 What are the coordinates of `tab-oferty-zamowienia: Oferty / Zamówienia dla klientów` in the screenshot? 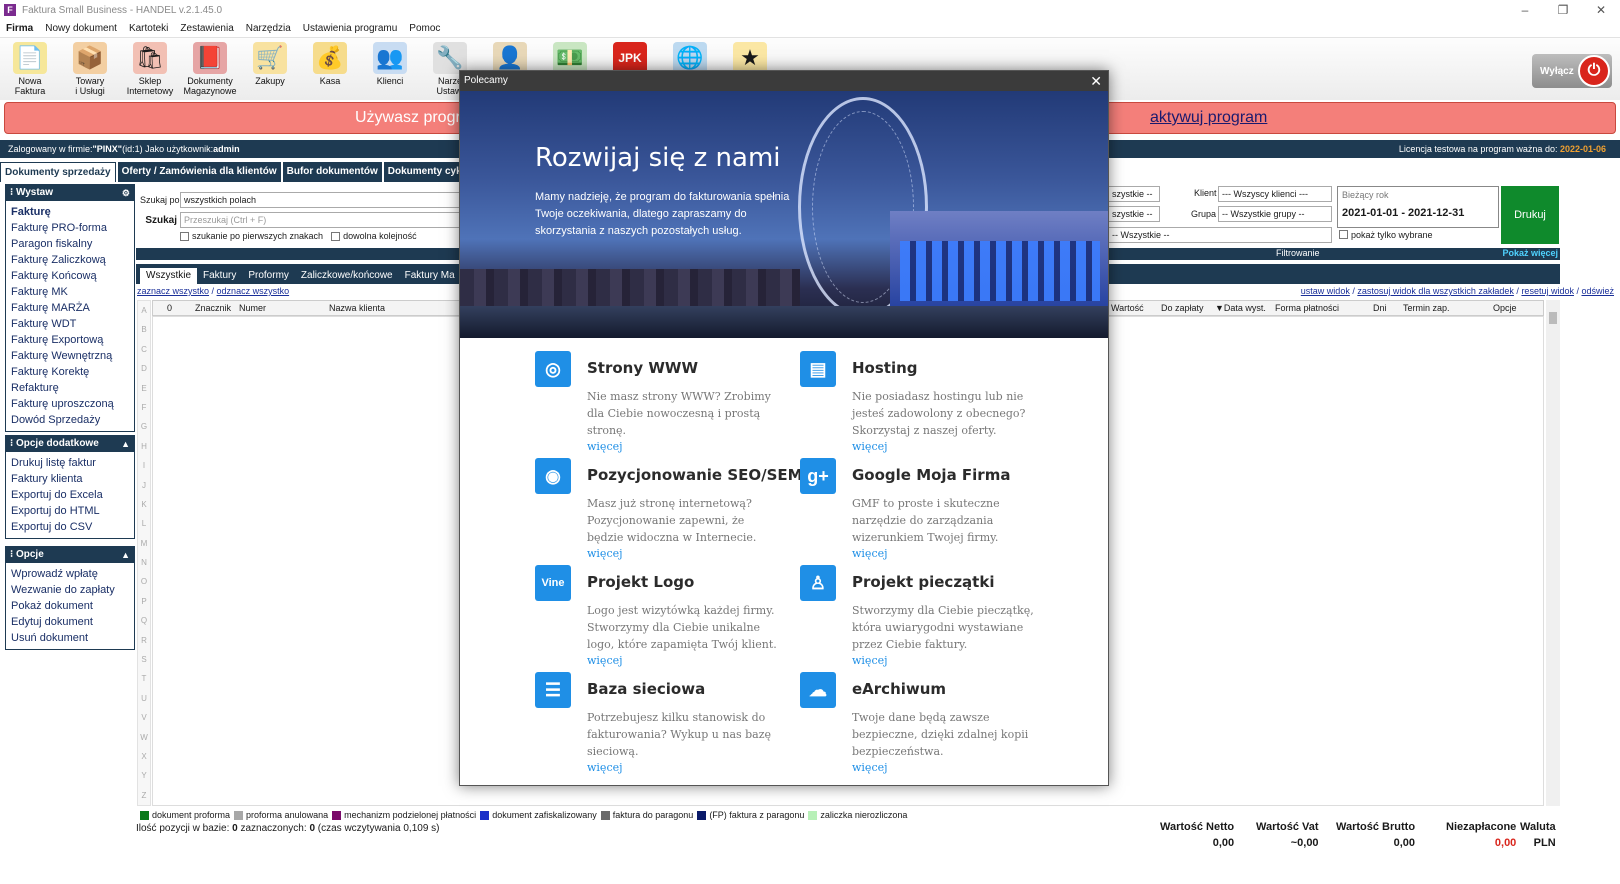 It's located at (199, 172).